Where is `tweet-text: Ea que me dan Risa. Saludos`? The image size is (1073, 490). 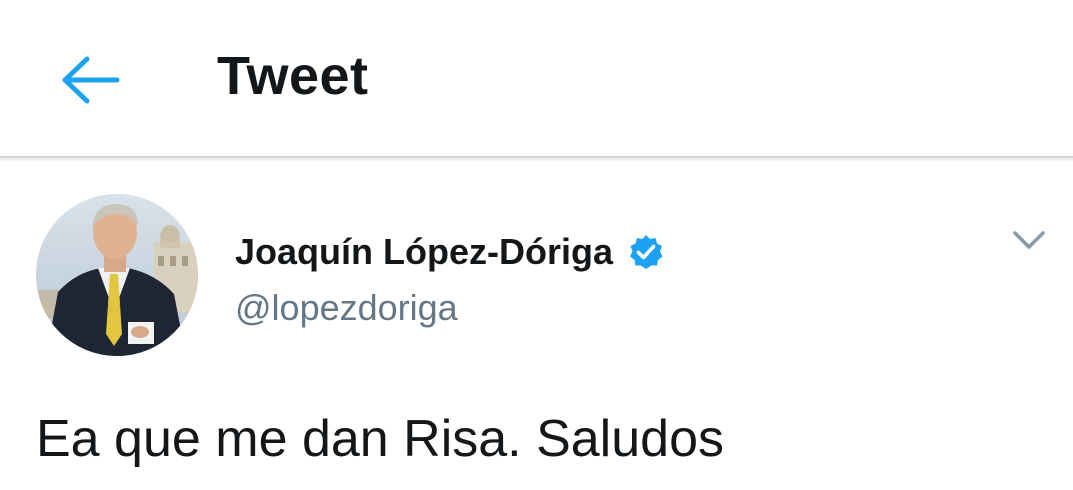
tweet-text: Ea que me dan Risa. Saludos is located at coordinates (380, 439).